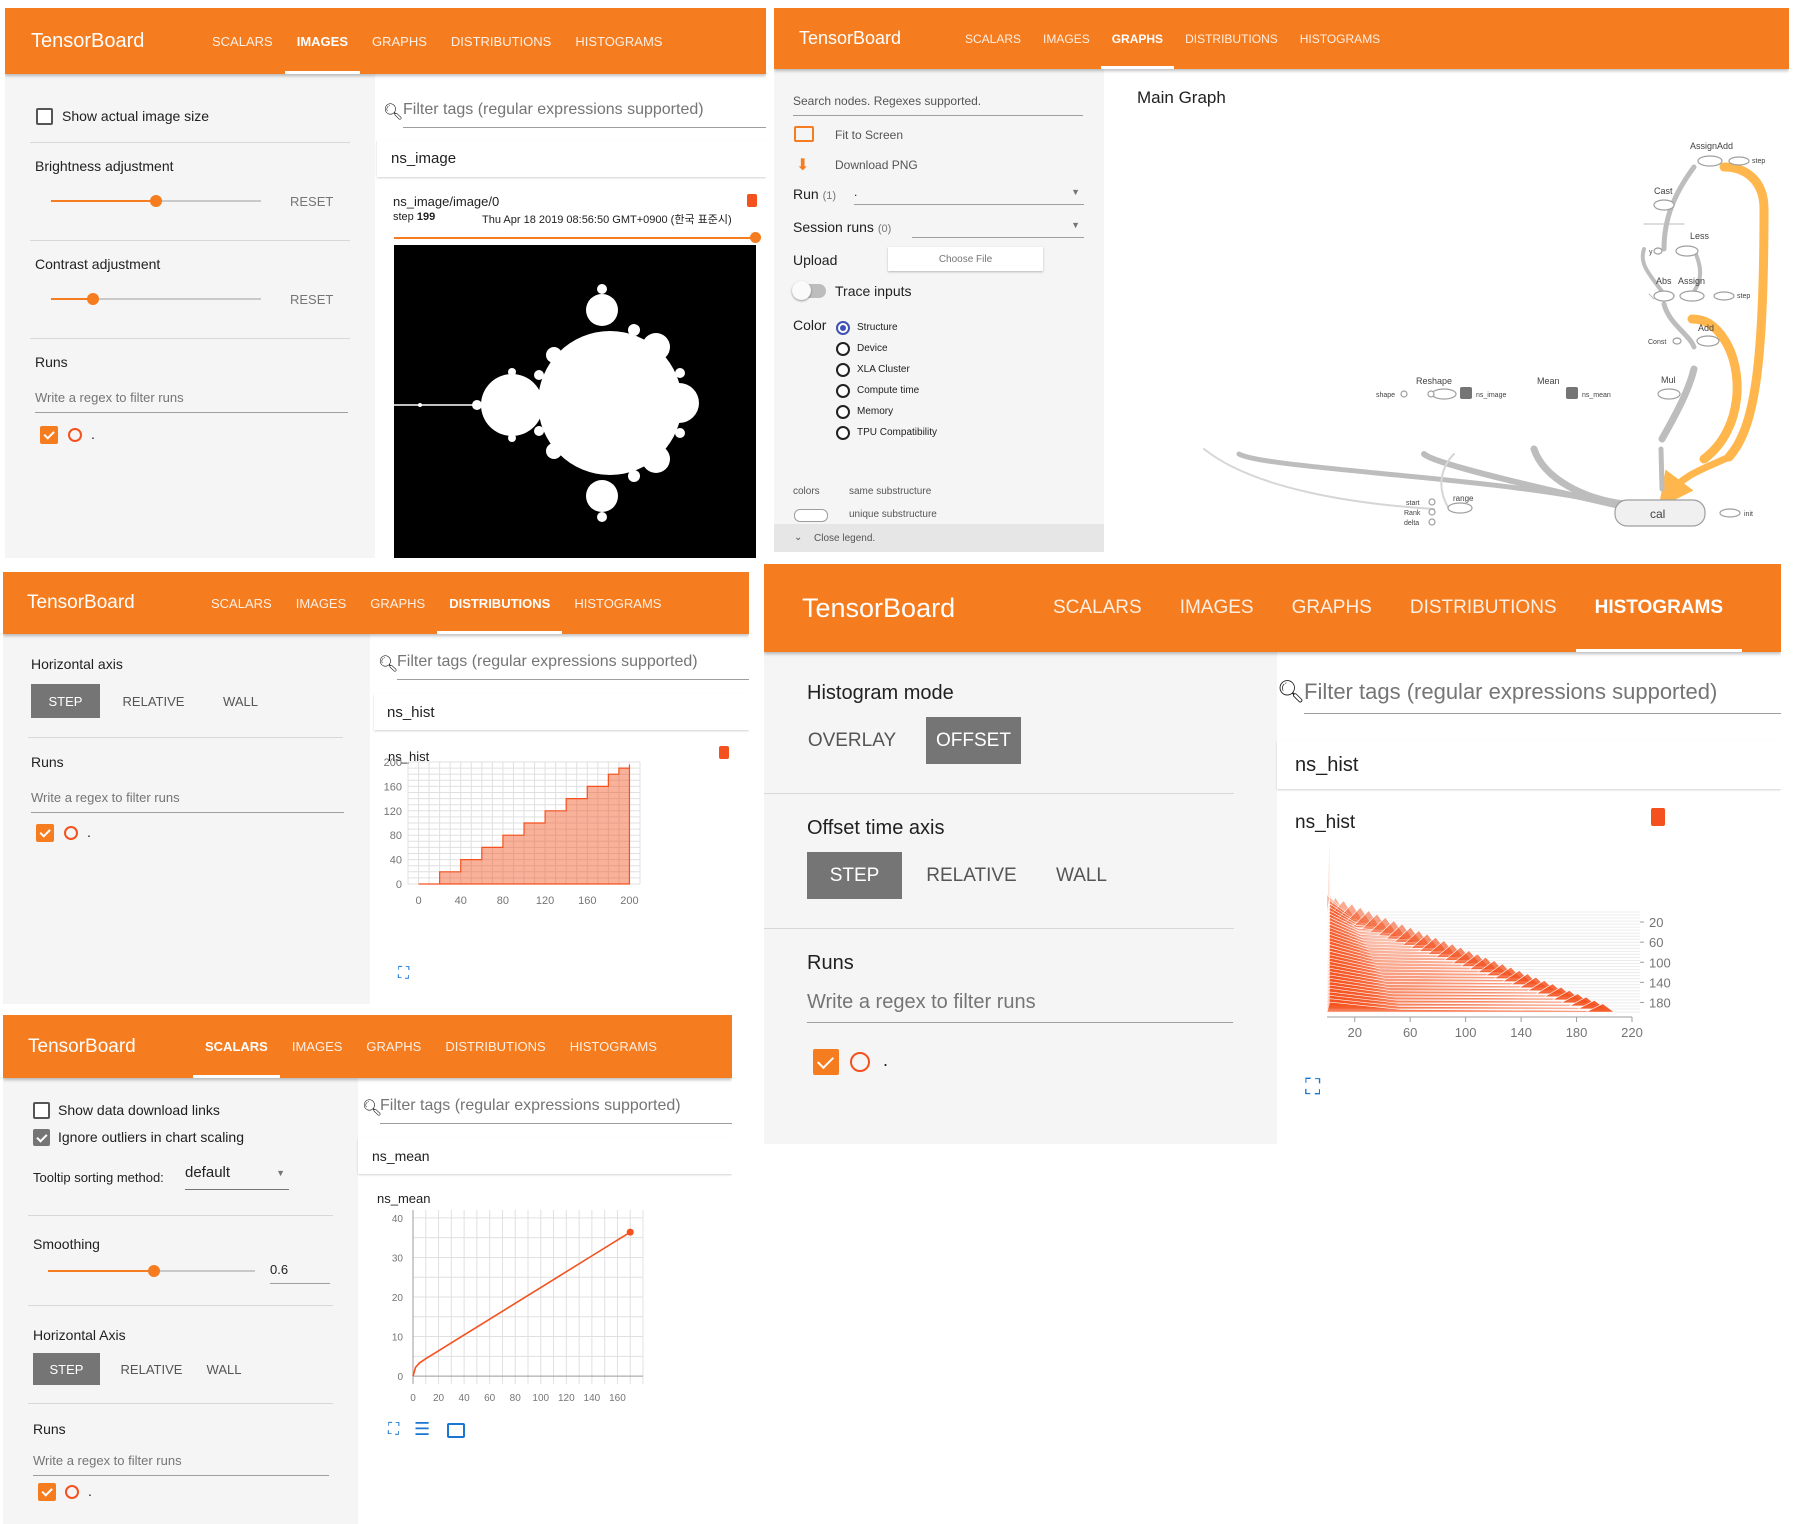  What do you see at coordinates (876, 165) in the screenshot?
I see `download-png-button: Download PNG` at bounding box center [876, 165].